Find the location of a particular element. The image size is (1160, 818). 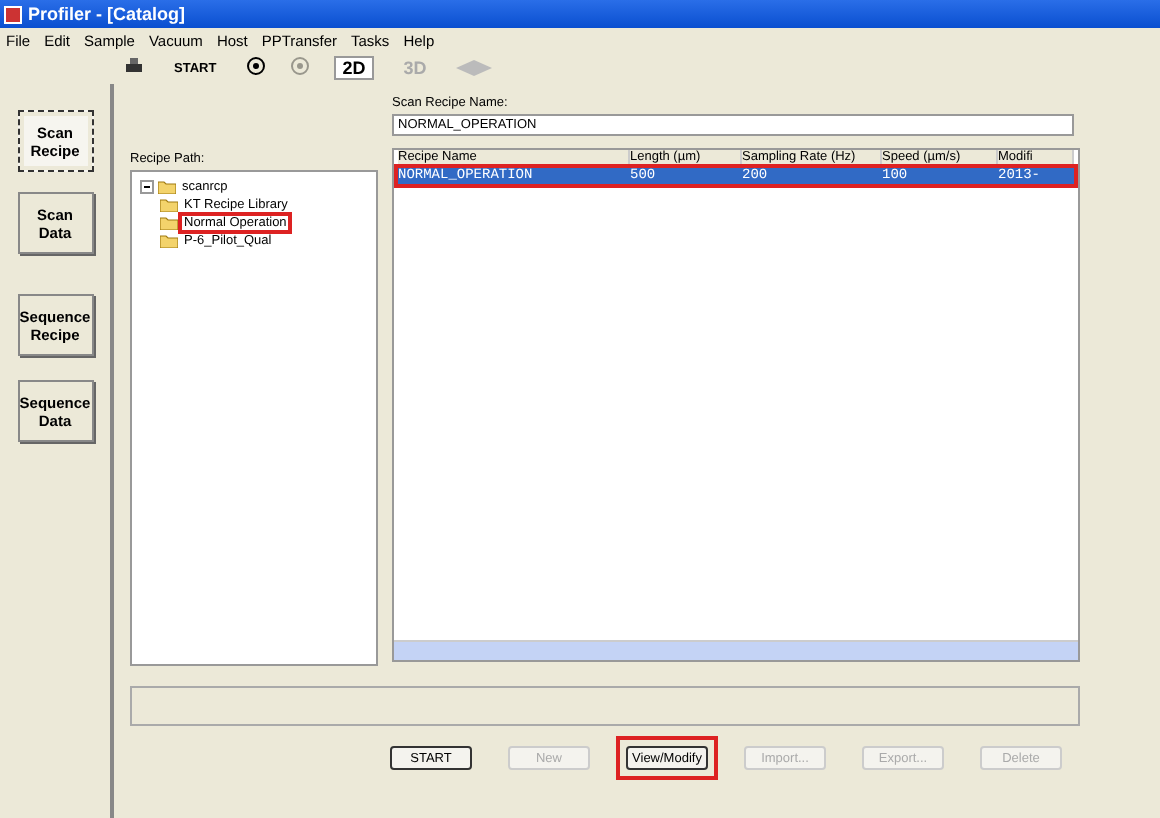

dial-icon is located at coordinates (256, 66).